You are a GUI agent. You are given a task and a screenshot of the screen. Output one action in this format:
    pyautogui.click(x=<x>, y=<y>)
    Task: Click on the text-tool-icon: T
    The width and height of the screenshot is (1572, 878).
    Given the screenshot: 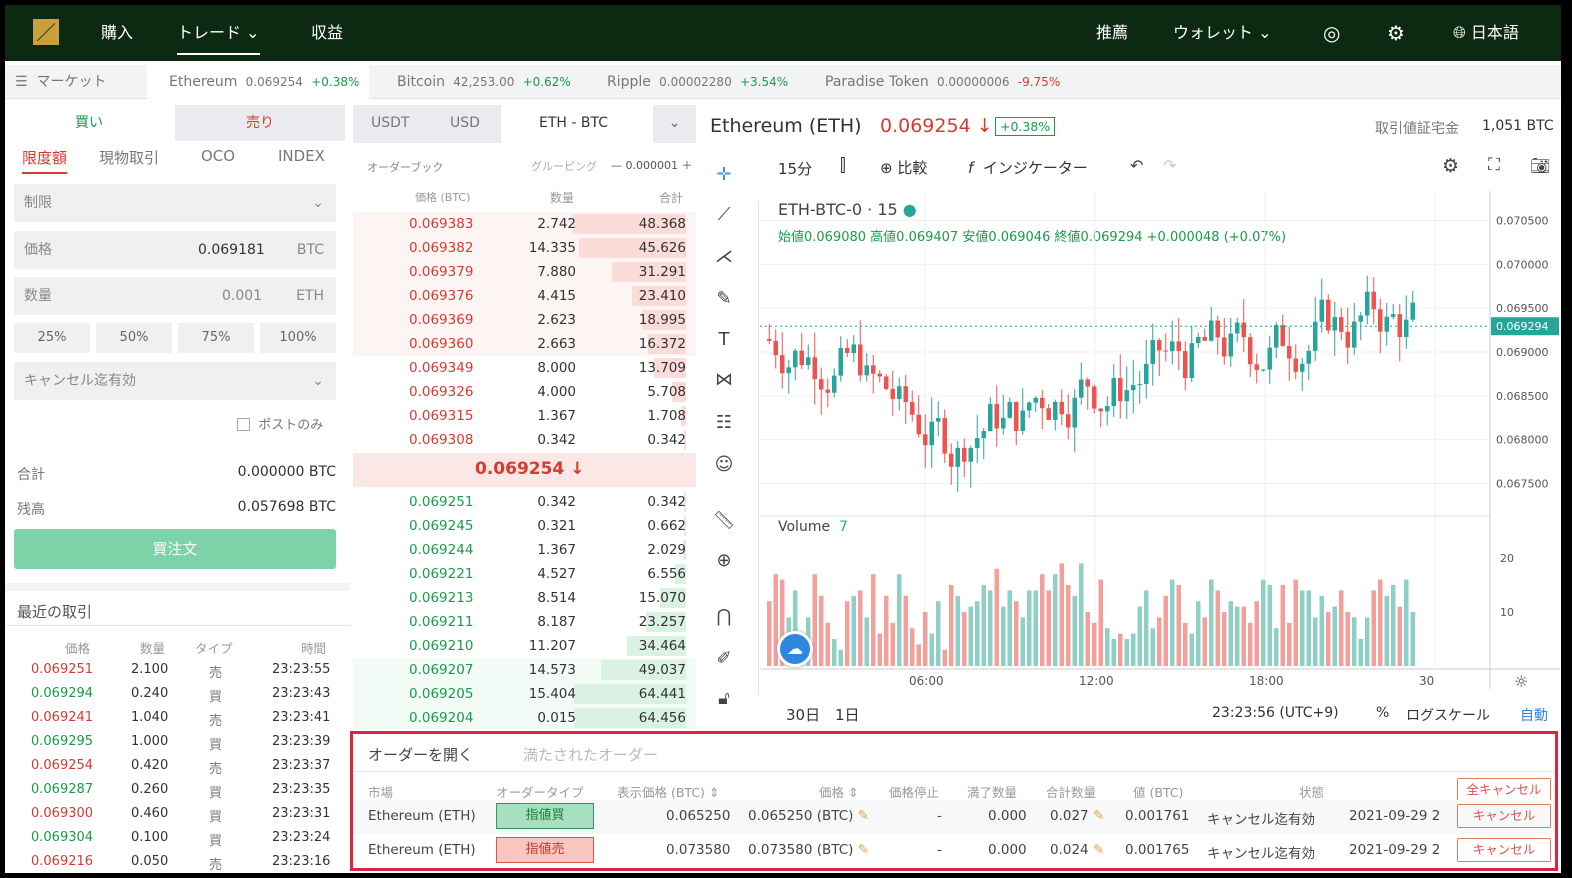 What is the action you would take?
    pyautogui.click(x=724, y=340)
    